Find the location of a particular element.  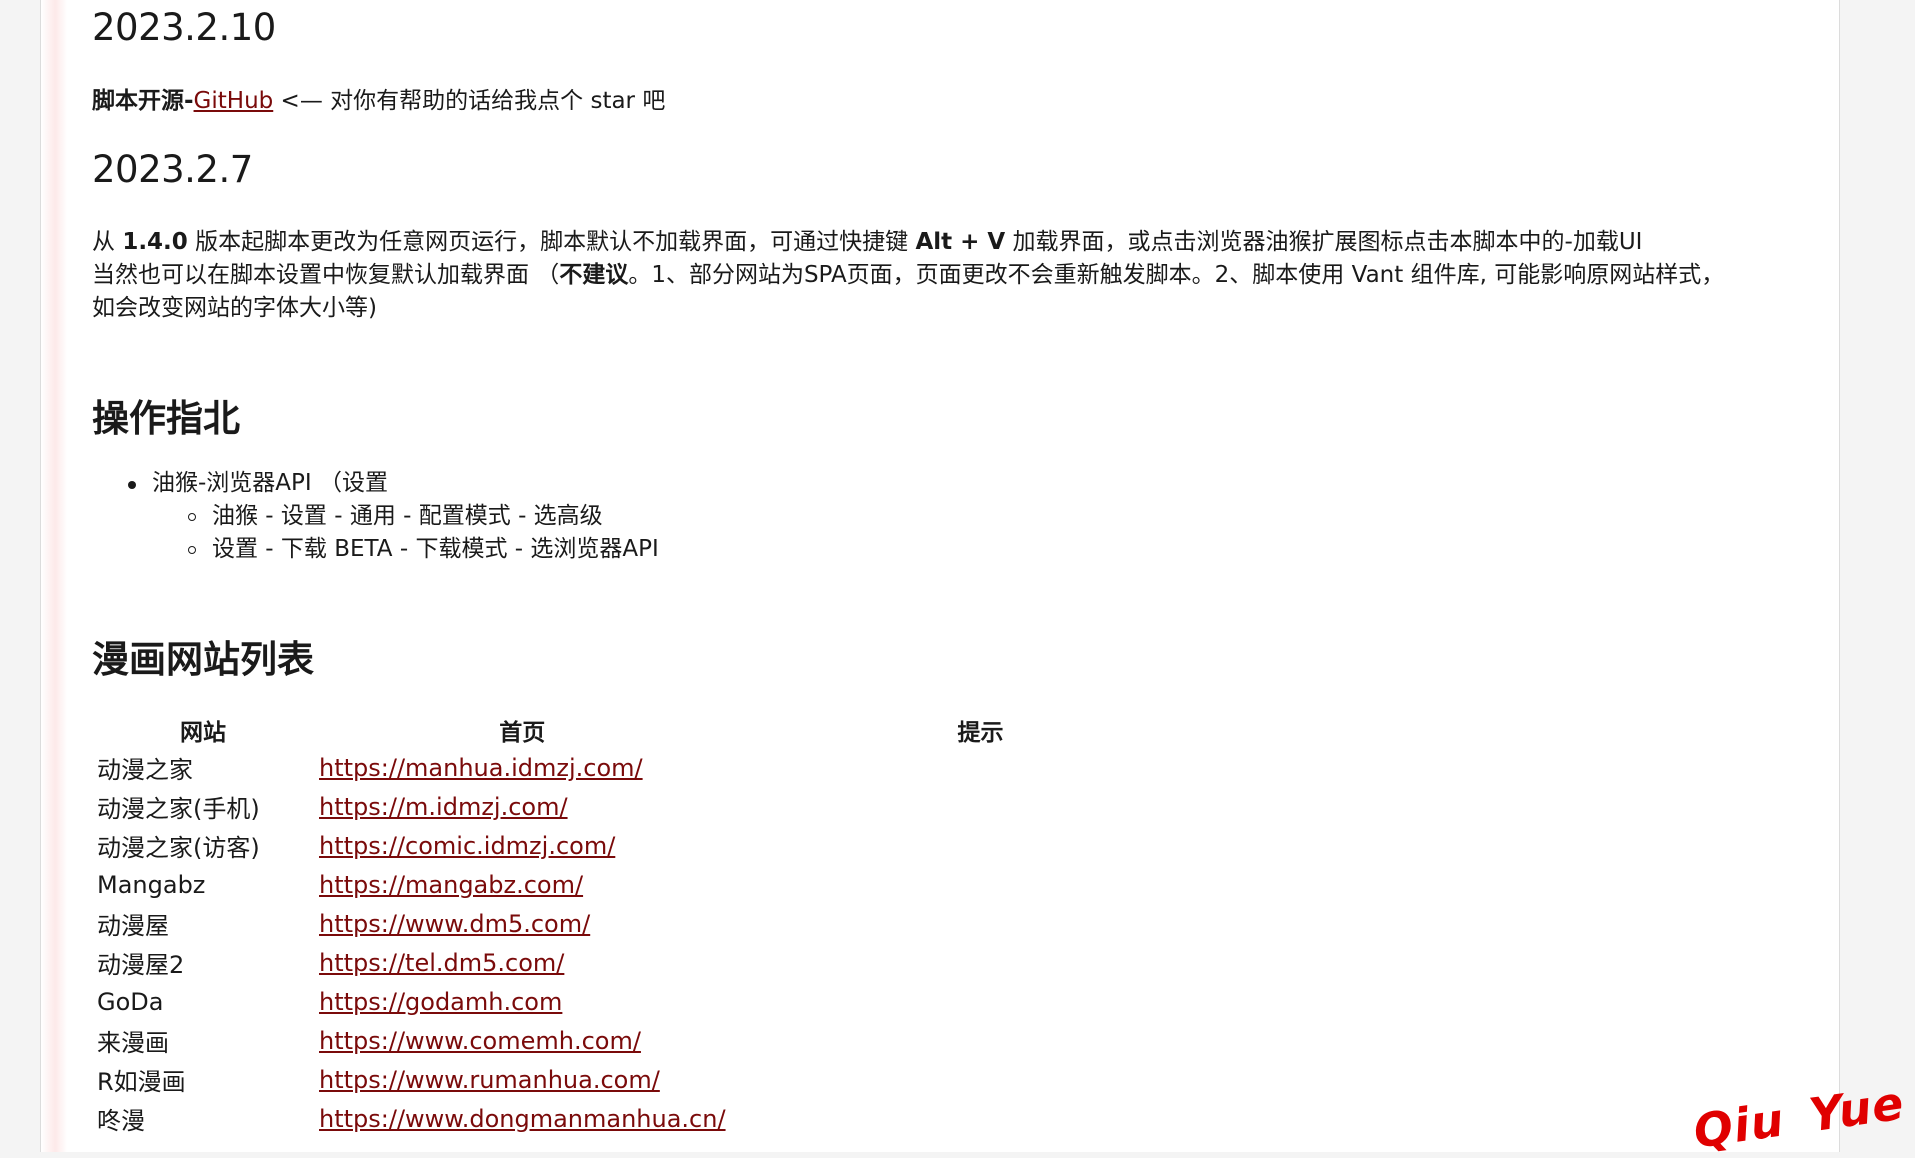

table-row: 动漫之家(手机) https://m.idmzj.com/ is located at coordinates (661, 806).